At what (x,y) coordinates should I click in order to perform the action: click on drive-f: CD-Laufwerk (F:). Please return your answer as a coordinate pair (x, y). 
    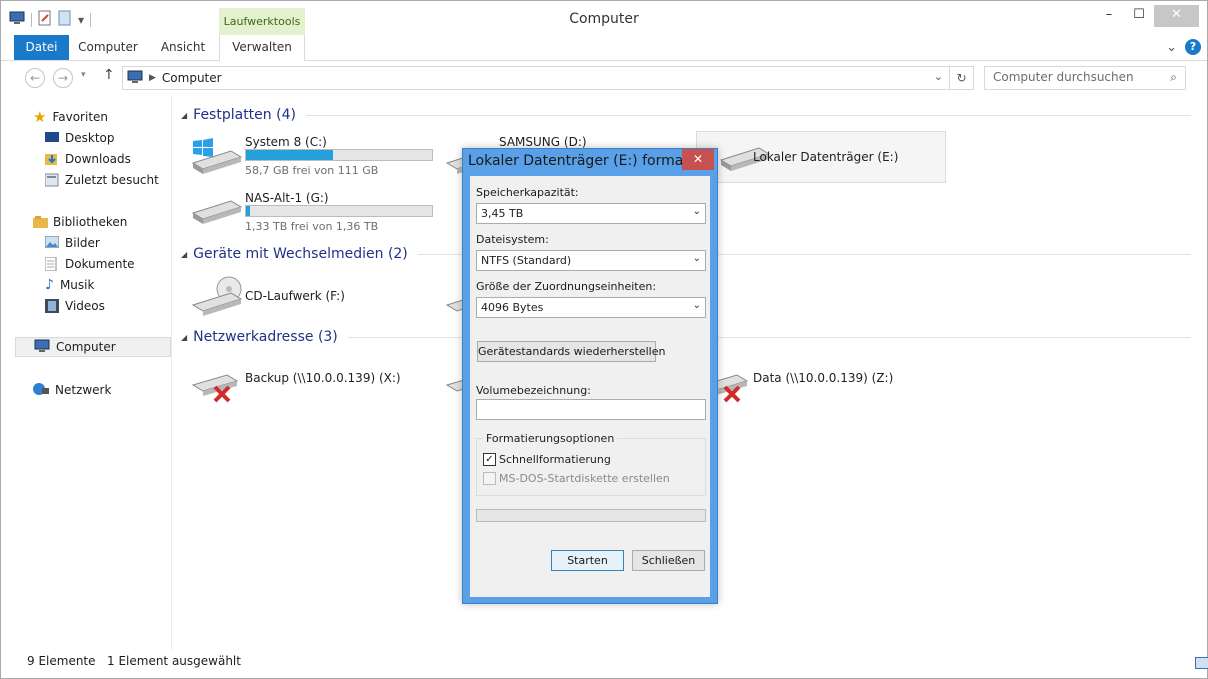
    Looking at the image, I should click on (316, 297).